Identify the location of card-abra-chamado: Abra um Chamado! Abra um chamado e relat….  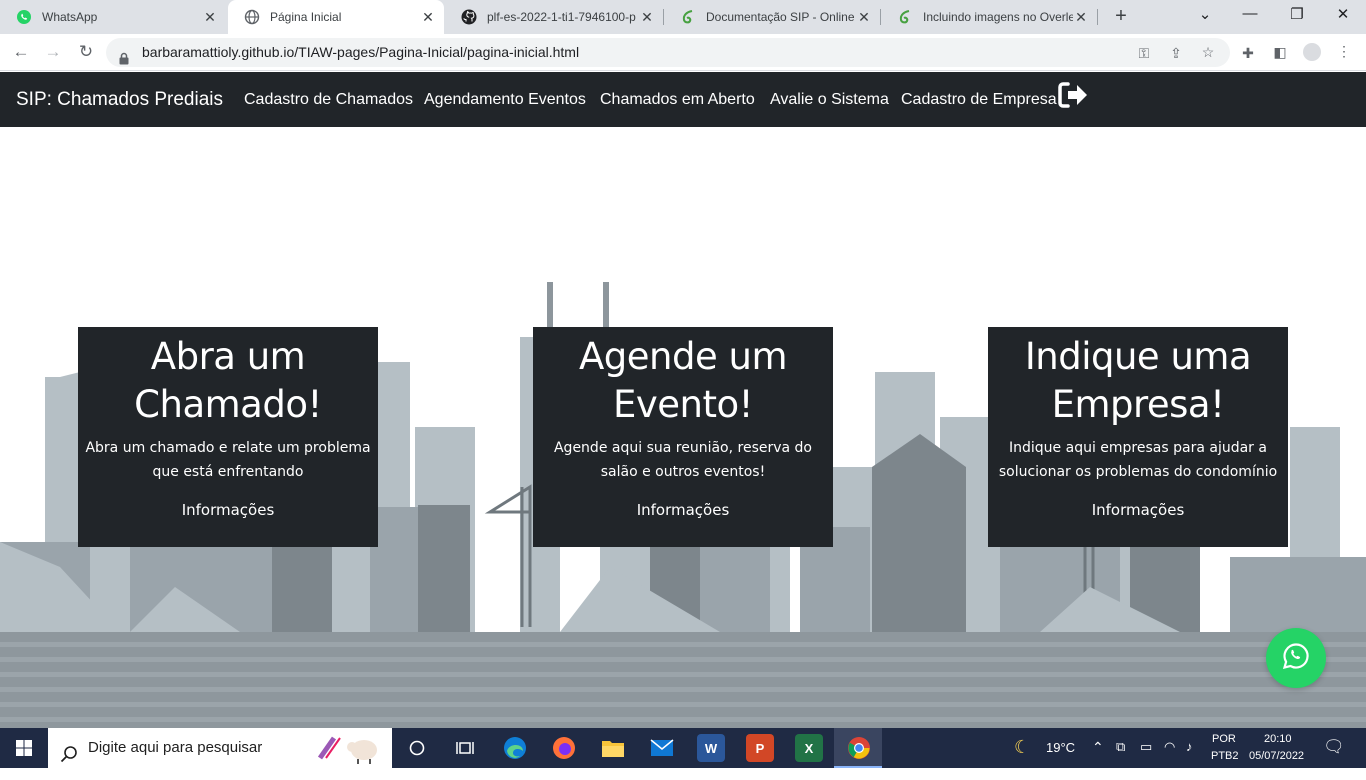
(228, 437).